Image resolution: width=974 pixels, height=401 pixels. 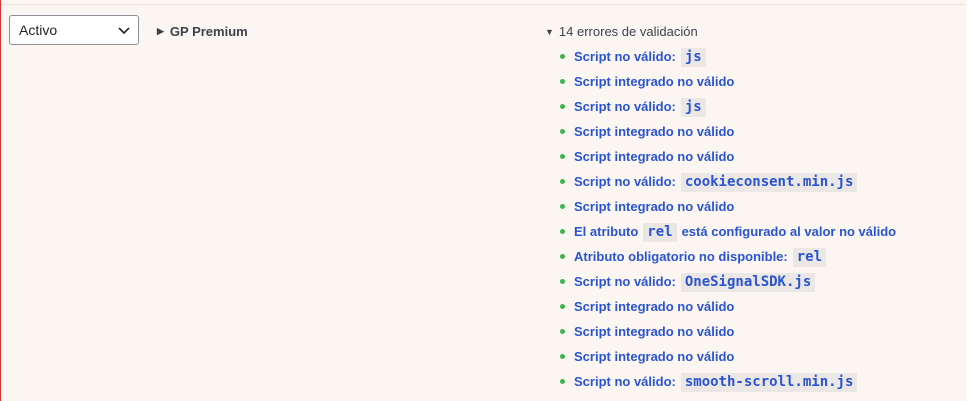 What do you see at coordinates (769, 383) in the screenshot?
I see `error-code: smooth-scroll.min.js` at bounding box center [769, 383].